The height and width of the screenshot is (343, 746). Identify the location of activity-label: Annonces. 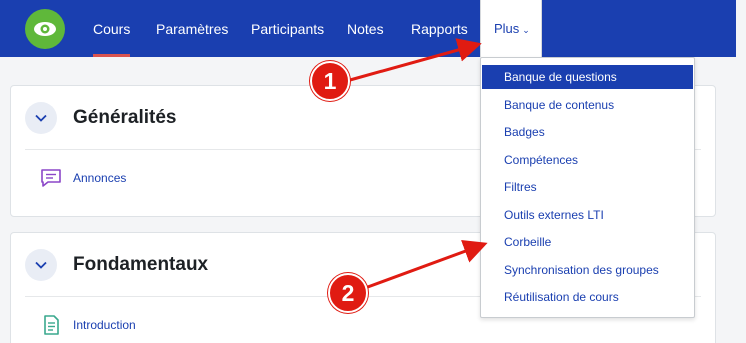
(100, 178).